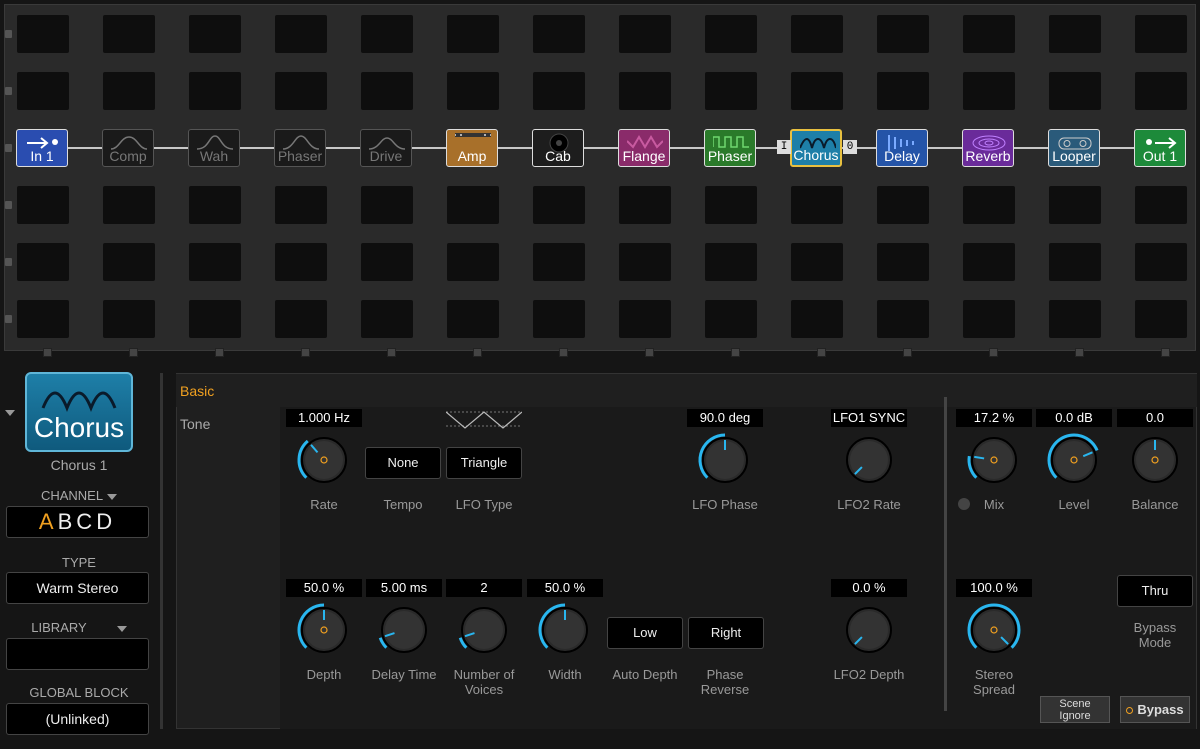 This screenshot has width=1200, height=749. What do you see at coordinates (1155, 709) in the screenshot?
I see `bypass-button: Bypass` at bounding box center [1155, 709].